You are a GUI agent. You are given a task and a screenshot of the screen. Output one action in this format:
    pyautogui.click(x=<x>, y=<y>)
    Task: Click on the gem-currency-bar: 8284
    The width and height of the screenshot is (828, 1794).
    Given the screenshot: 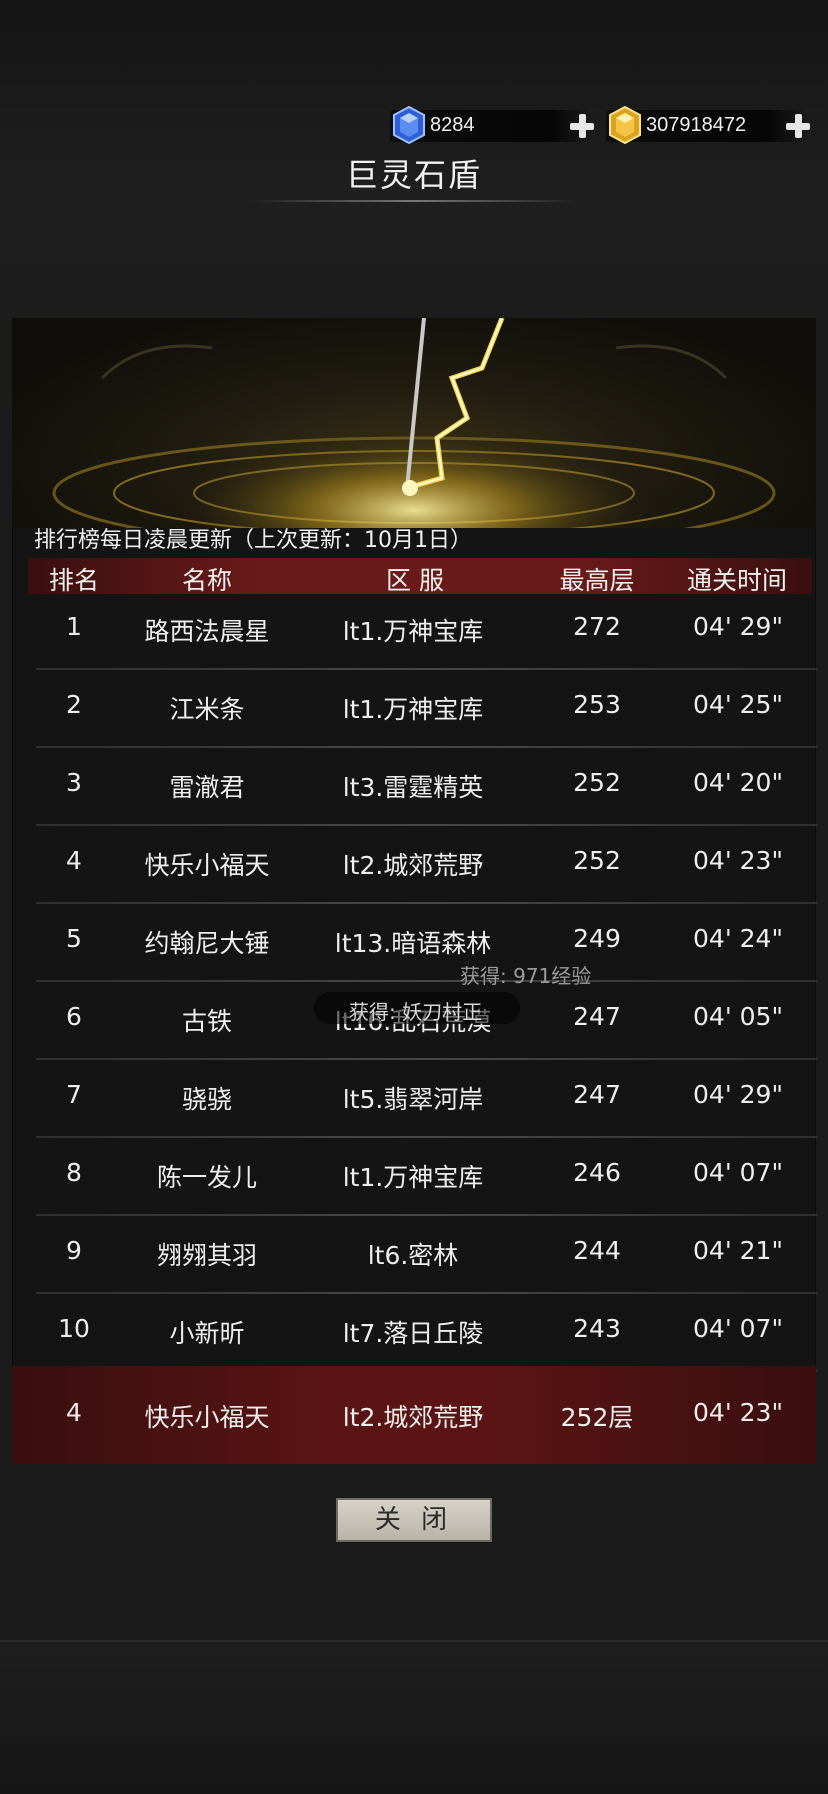 What is the action you would take?
    pyautogui.click(x=492, y=125)
    